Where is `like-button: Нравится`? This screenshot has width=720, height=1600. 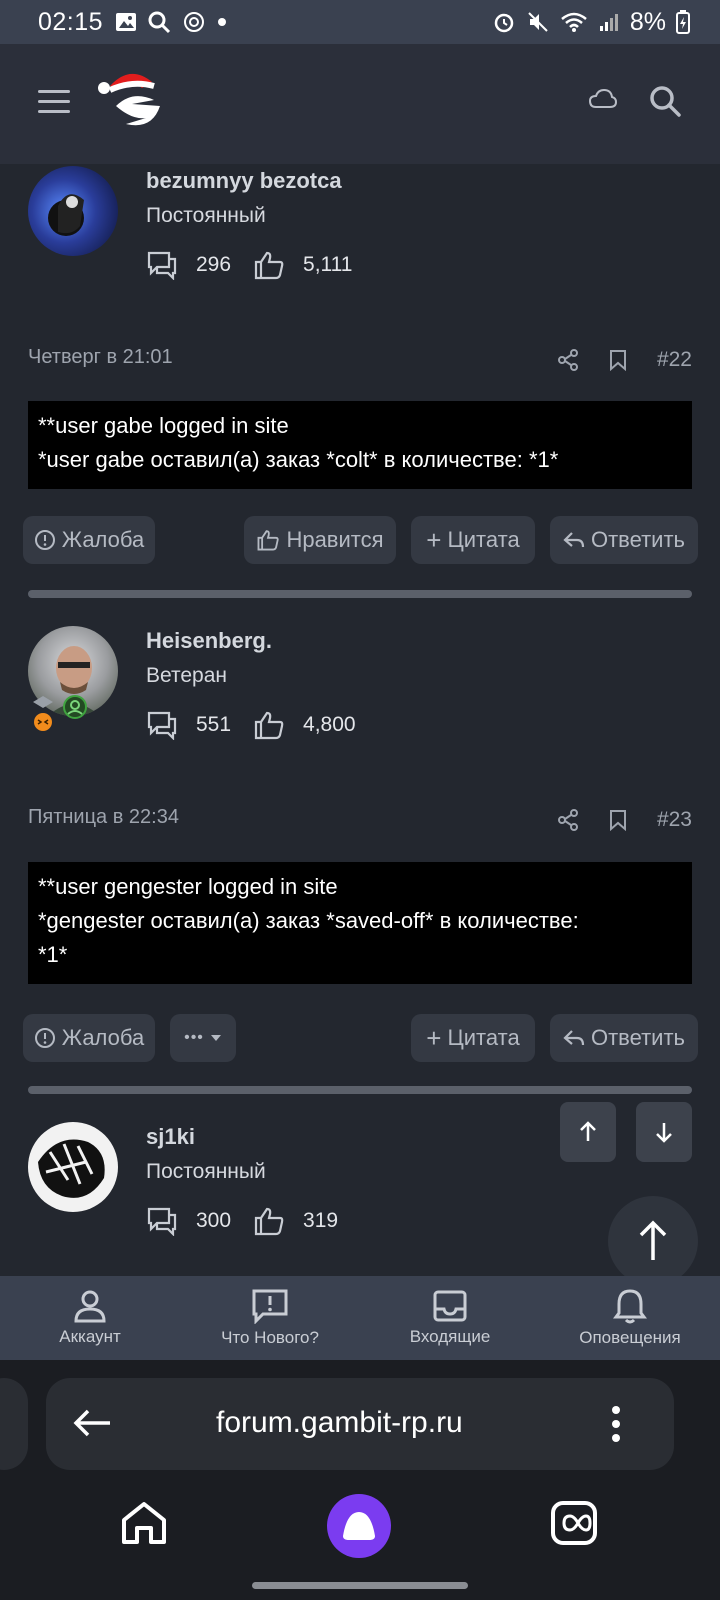 like-button: Нравится is located at coordinates (320, 540).